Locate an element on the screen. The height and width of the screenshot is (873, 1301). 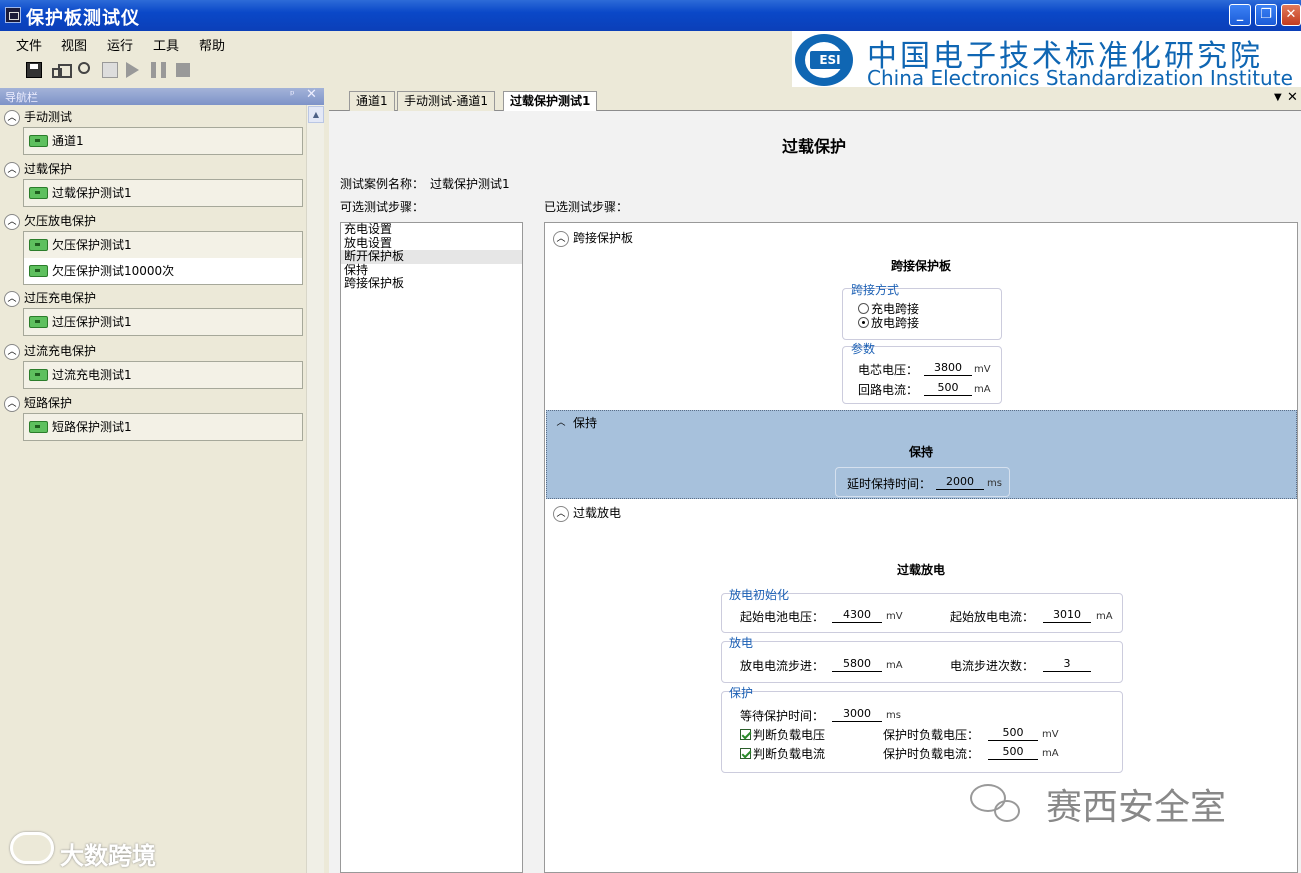
stop-icon is located at coordinates (183, 70).